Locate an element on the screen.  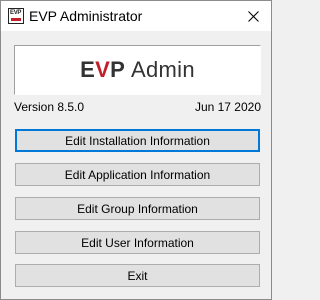
version-label: Version 8.5.0 is located at coordinates (49, 107).